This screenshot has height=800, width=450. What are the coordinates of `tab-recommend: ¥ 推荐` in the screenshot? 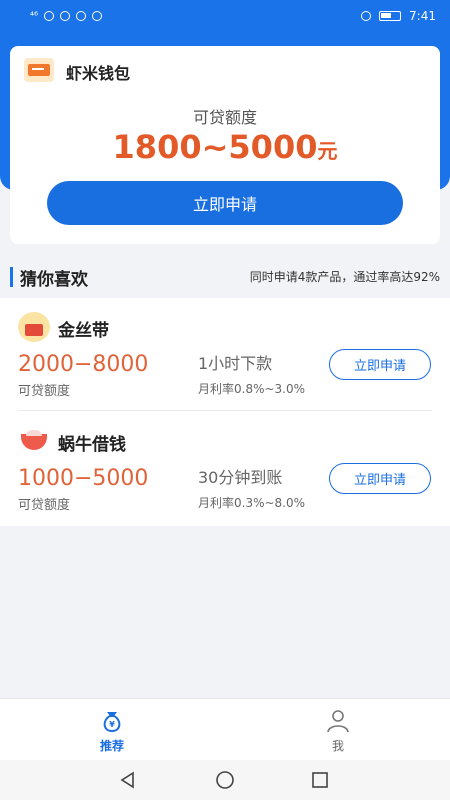 It's located at (112, 730).